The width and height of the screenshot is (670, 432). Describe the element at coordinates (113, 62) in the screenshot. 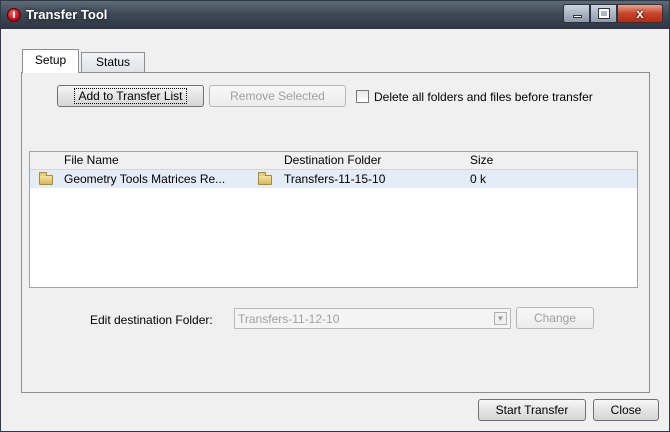

I see `tab-status: Status` at that location.